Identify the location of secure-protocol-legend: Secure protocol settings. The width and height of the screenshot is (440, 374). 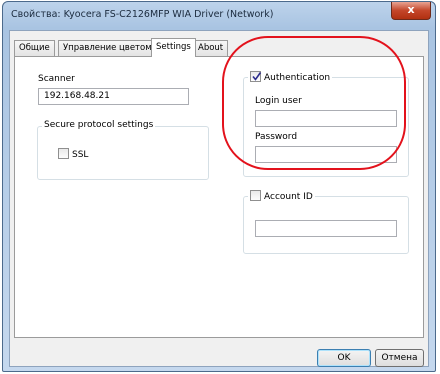
(99, 125).